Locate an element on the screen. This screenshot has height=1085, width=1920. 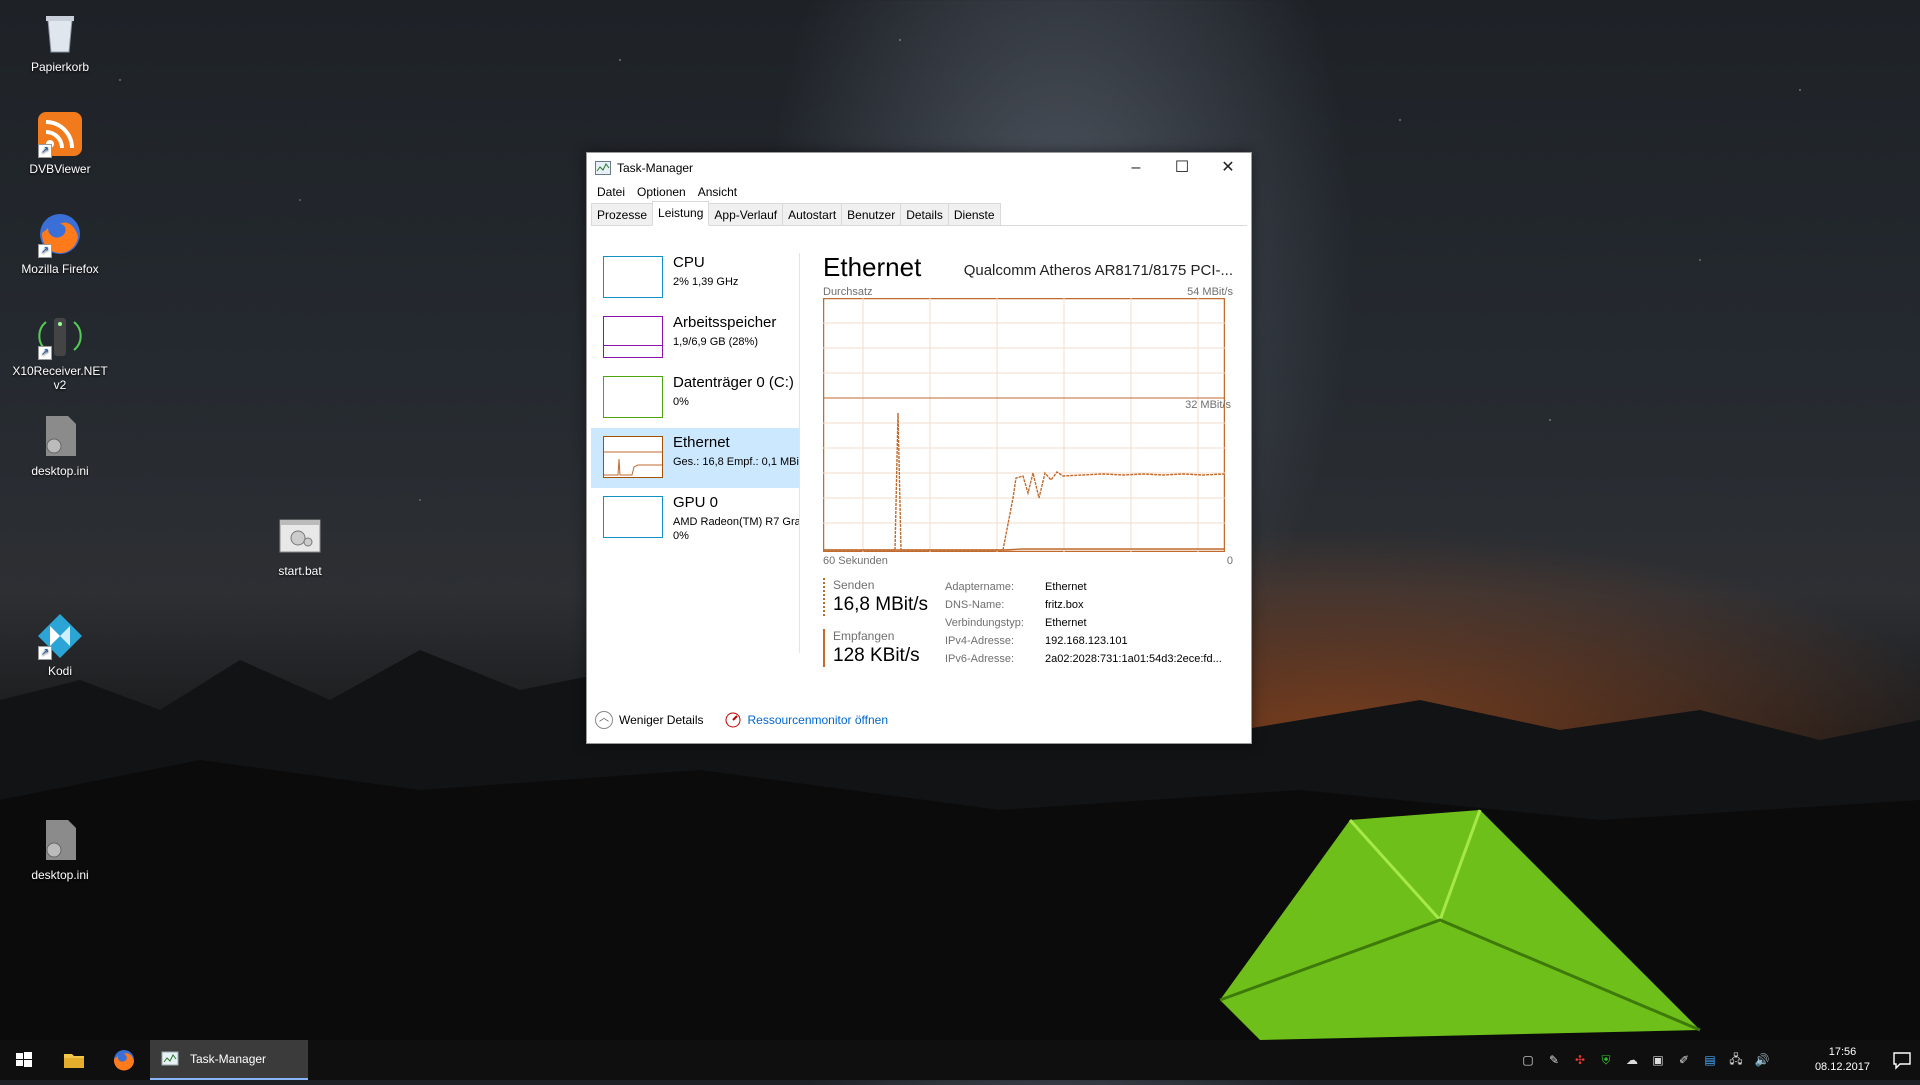
menu-ansicht: Ansicht is located at coordinates (717, 193).